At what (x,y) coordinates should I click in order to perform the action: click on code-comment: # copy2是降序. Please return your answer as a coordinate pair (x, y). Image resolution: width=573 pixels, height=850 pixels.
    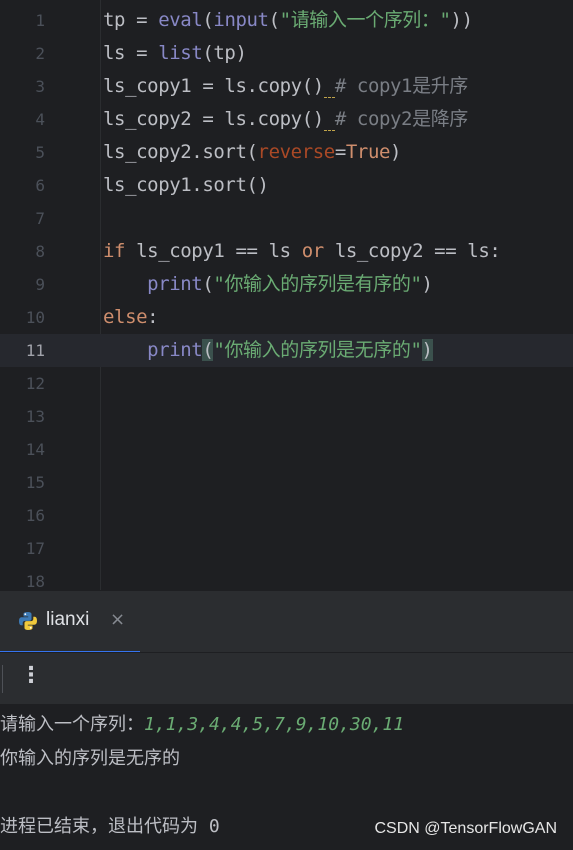
    Looking at the image, I should click on (401, 119).